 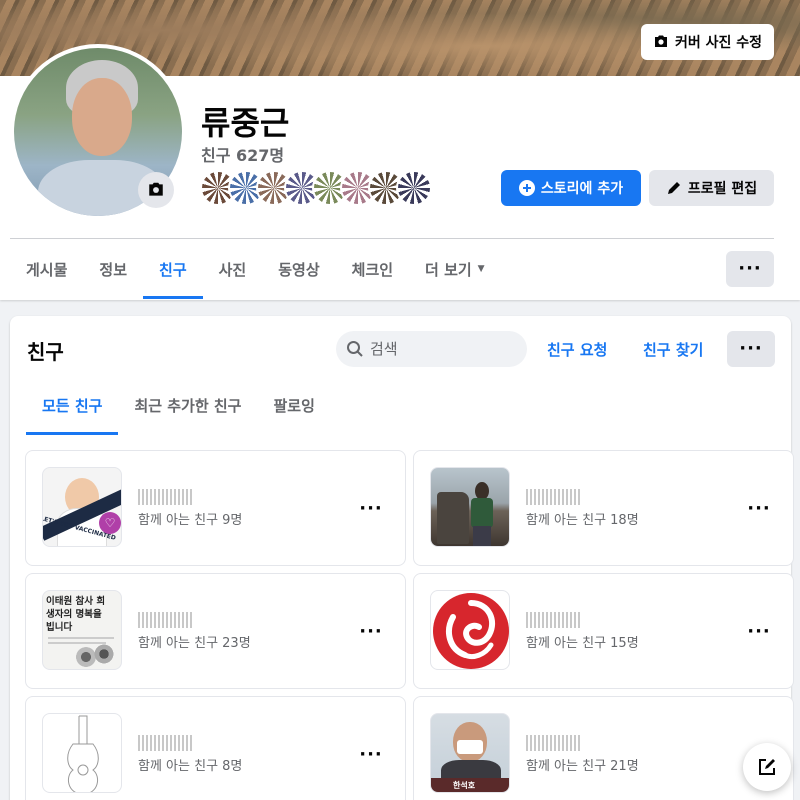 What do you see at coordinates (72, 405) in the screenshot?
I see `subtab-all-friends: 모든 친구` at bounding box center [72, 405].